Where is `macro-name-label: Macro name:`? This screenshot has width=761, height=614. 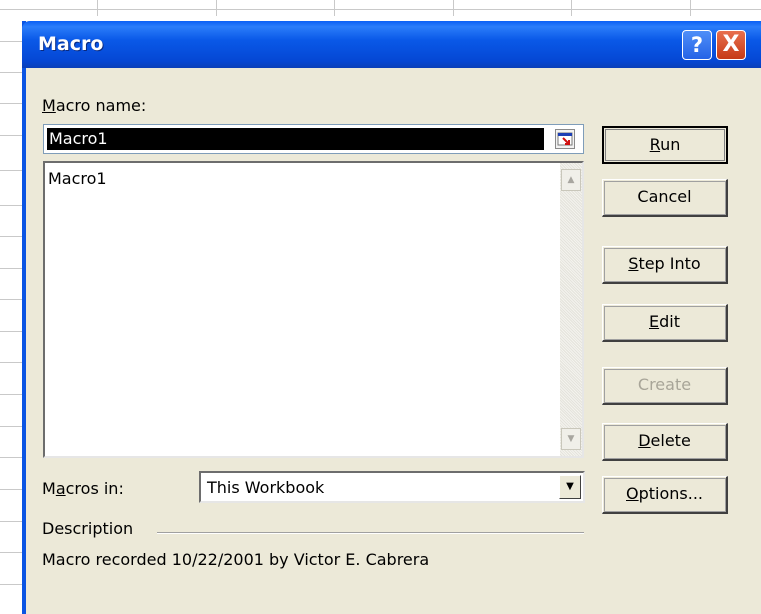 macro-name-label: Macro name: is located at coordinates (94, 105).